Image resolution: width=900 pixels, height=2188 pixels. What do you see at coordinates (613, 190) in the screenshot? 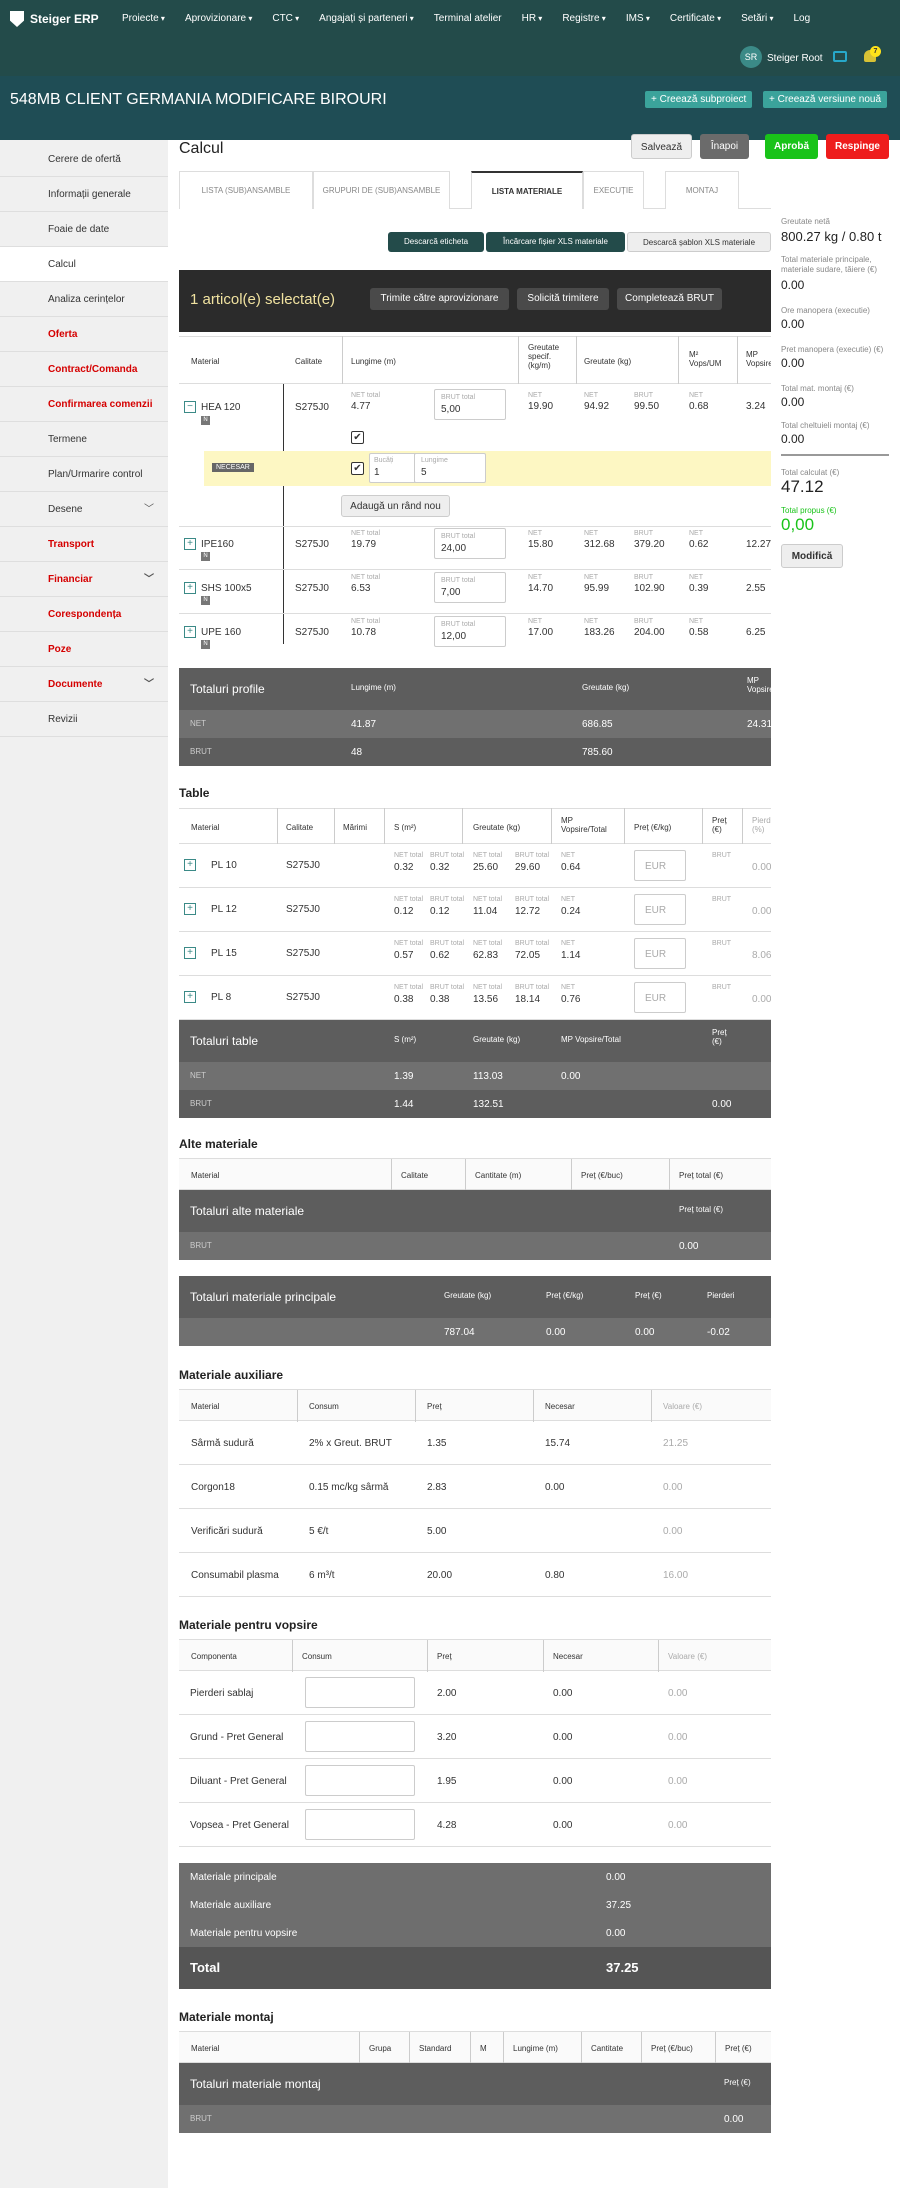
I see `tab-executie: EXECUȚIE` at bounding box center [613, 190].